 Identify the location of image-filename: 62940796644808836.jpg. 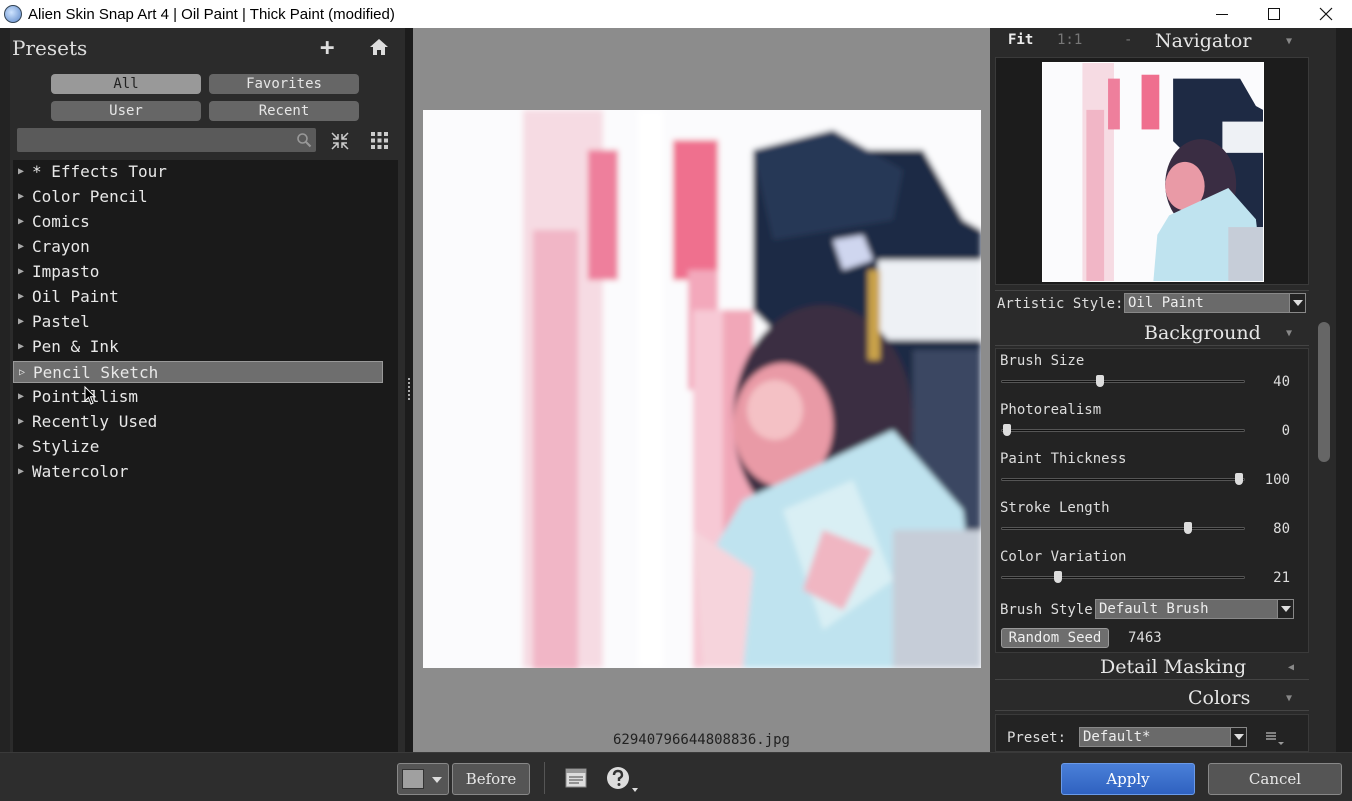
(701, 740).